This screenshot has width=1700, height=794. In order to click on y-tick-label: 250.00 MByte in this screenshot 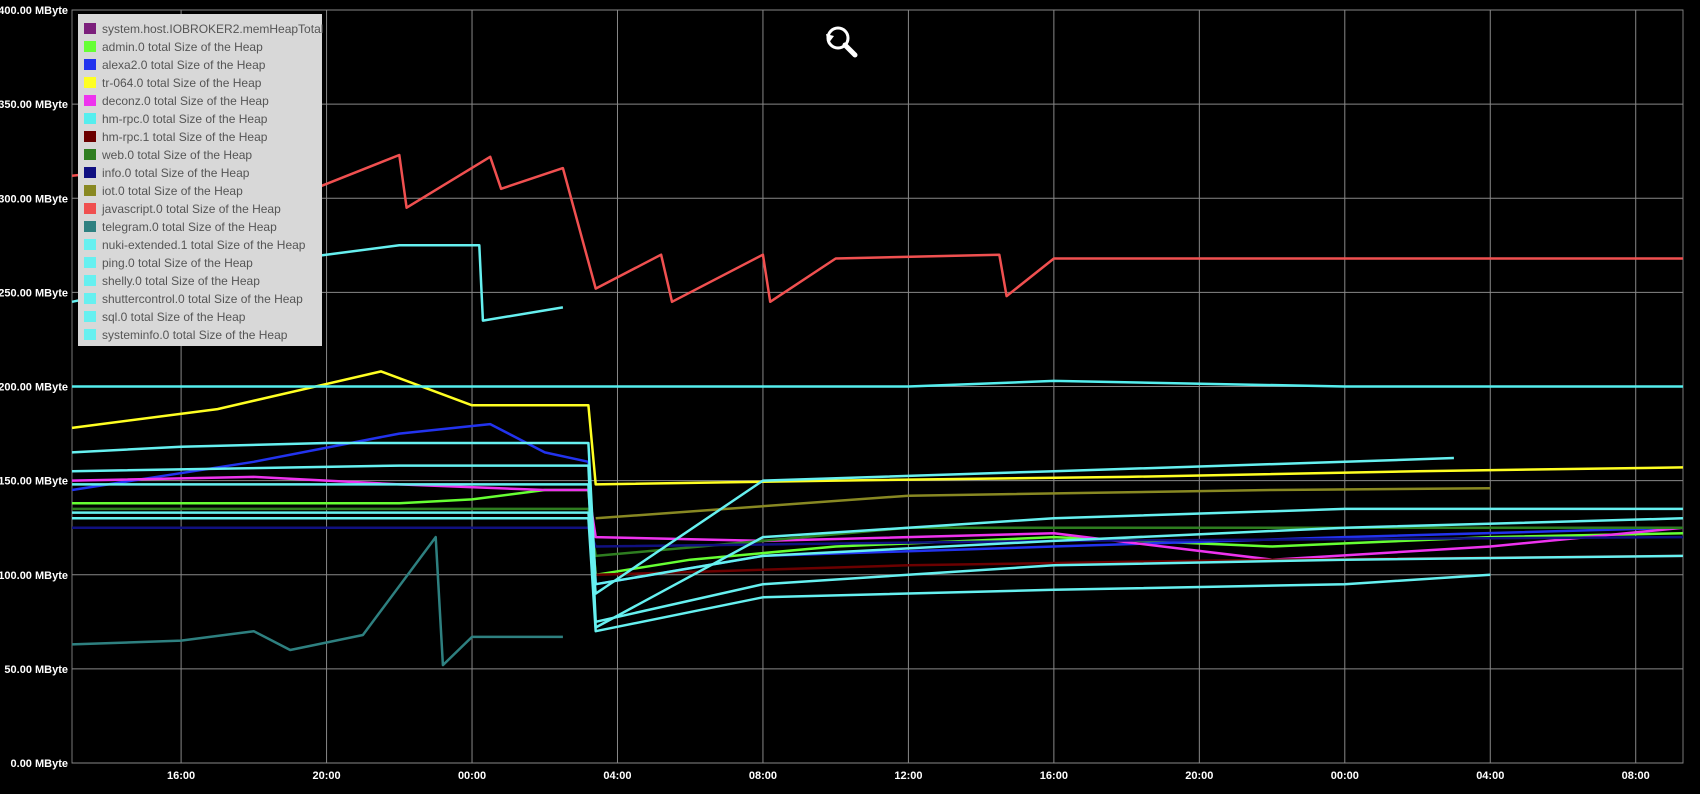, I will do `click(34, 293)`.